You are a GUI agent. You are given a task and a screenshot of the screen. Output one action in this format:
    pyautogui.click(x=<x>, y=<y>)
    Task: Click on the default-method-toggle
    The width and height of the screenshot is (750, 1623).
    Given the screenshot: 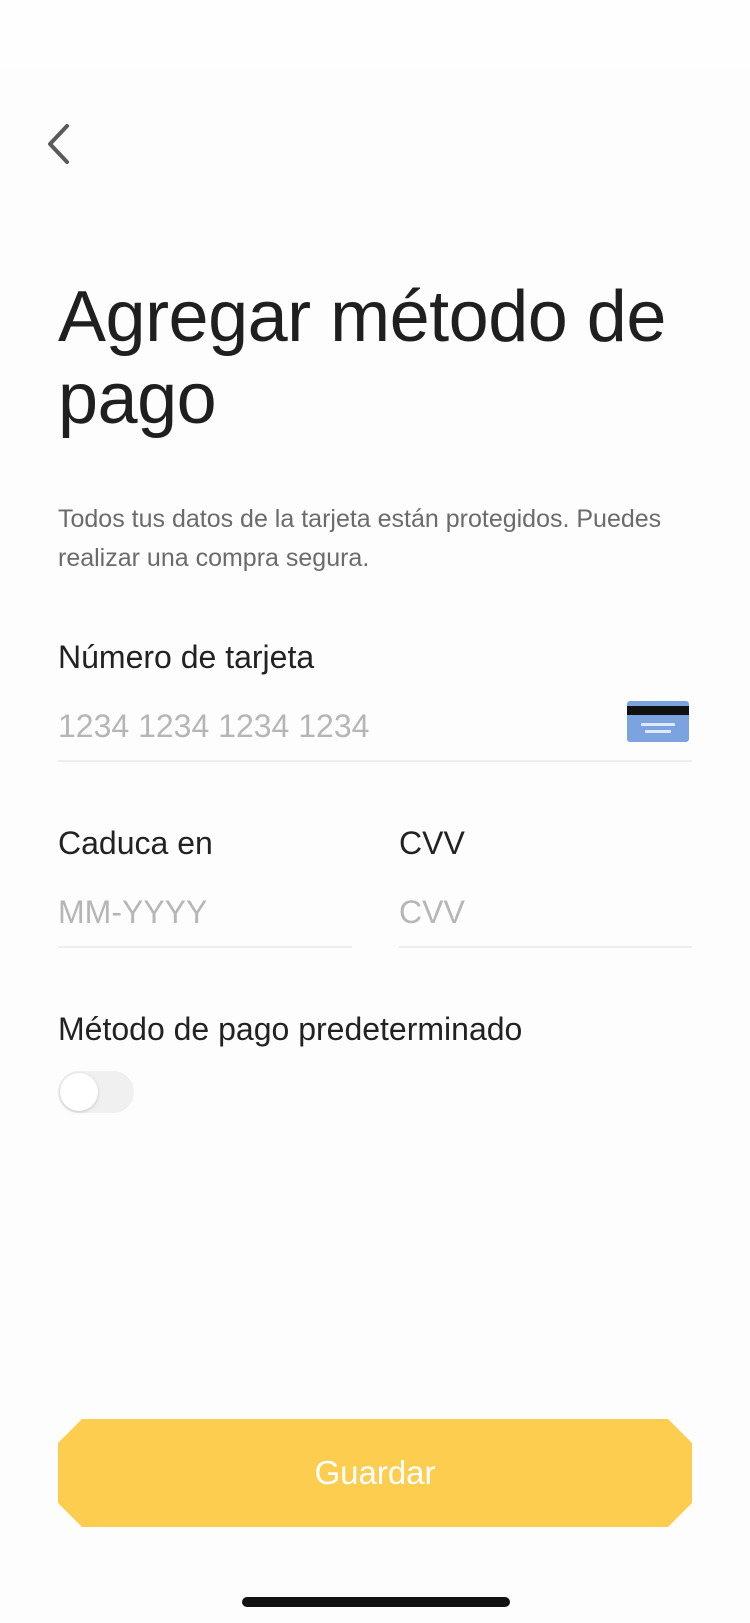 What is the action you would take?
    pyautogui.click(x=96, y=1092)
    